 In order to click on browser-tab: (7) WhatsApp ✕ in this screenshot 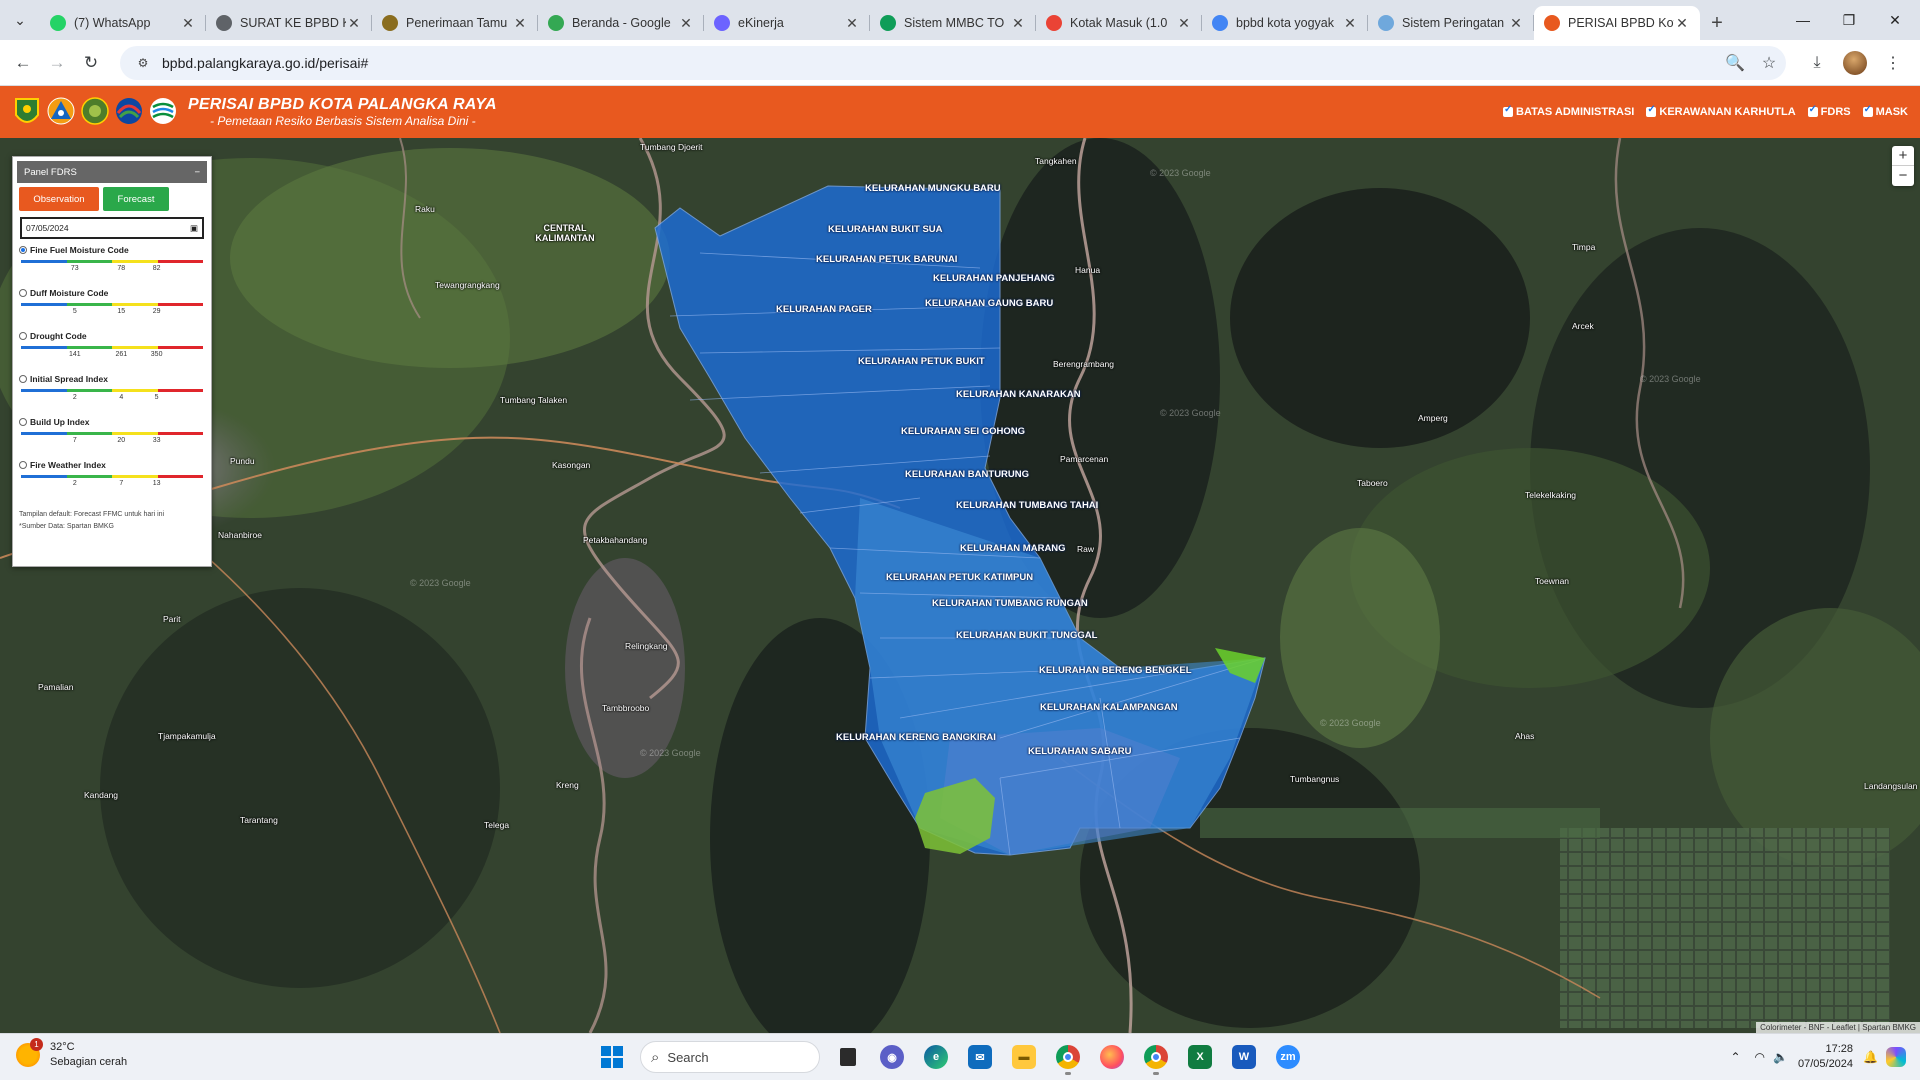, I will do `click(123, 23)`.